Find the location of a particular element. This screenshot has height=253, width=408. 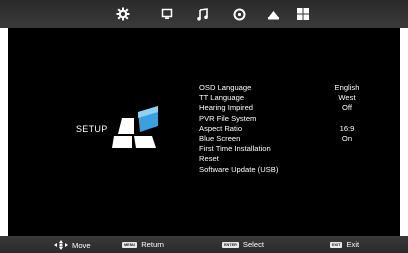

menu-item-label: Blue Screen is located at coordinates (220, 138).